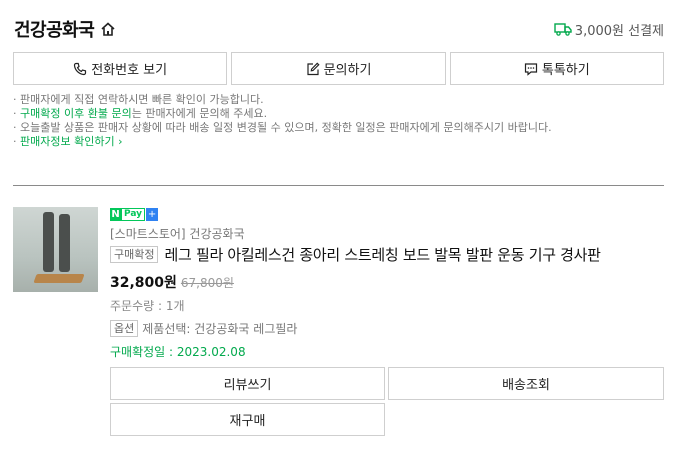 Image resolution: width=681 pixels, height=452 pixels. I want to click on price-row: 32,800원 67,800원, so click(387, 281).